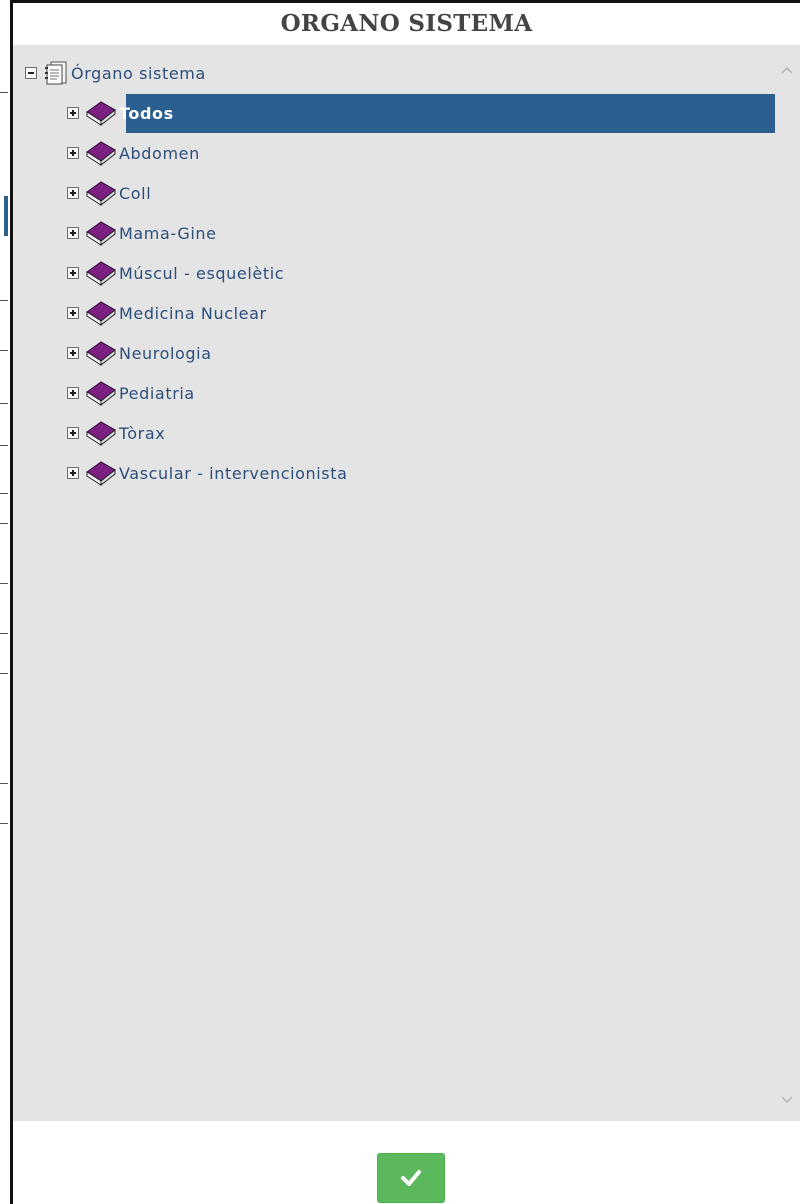  Describe the element at coordinates (31, 73) in the screenshot. I see `collapse-icon` at that location.